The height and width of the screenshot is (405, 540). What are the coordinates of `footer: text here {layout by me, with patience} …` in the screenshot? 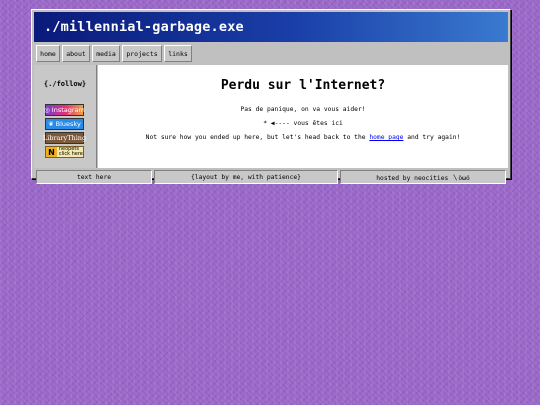 It's located at (271, 177).